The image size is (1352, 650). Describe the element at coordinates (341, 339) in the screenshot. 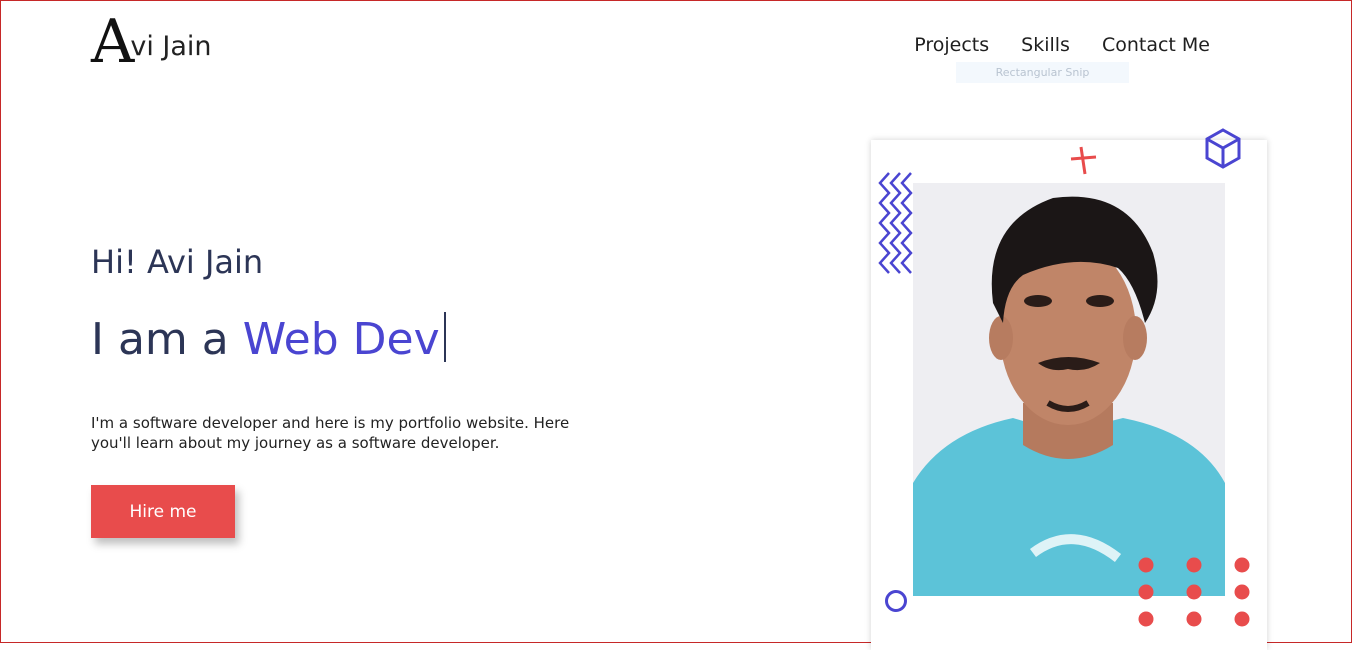

I see `headline-role: Web Dev` at that location.